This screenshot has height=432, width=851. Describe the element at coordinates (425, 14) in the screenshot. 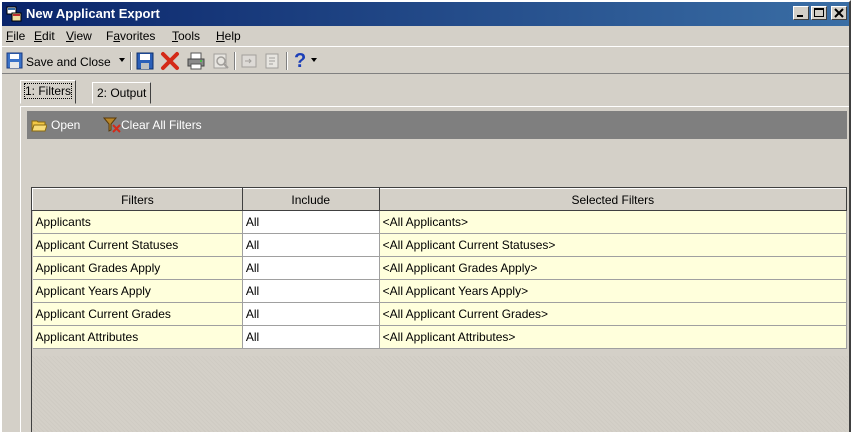

I see `title-bar: New Applicant Export` at that location.